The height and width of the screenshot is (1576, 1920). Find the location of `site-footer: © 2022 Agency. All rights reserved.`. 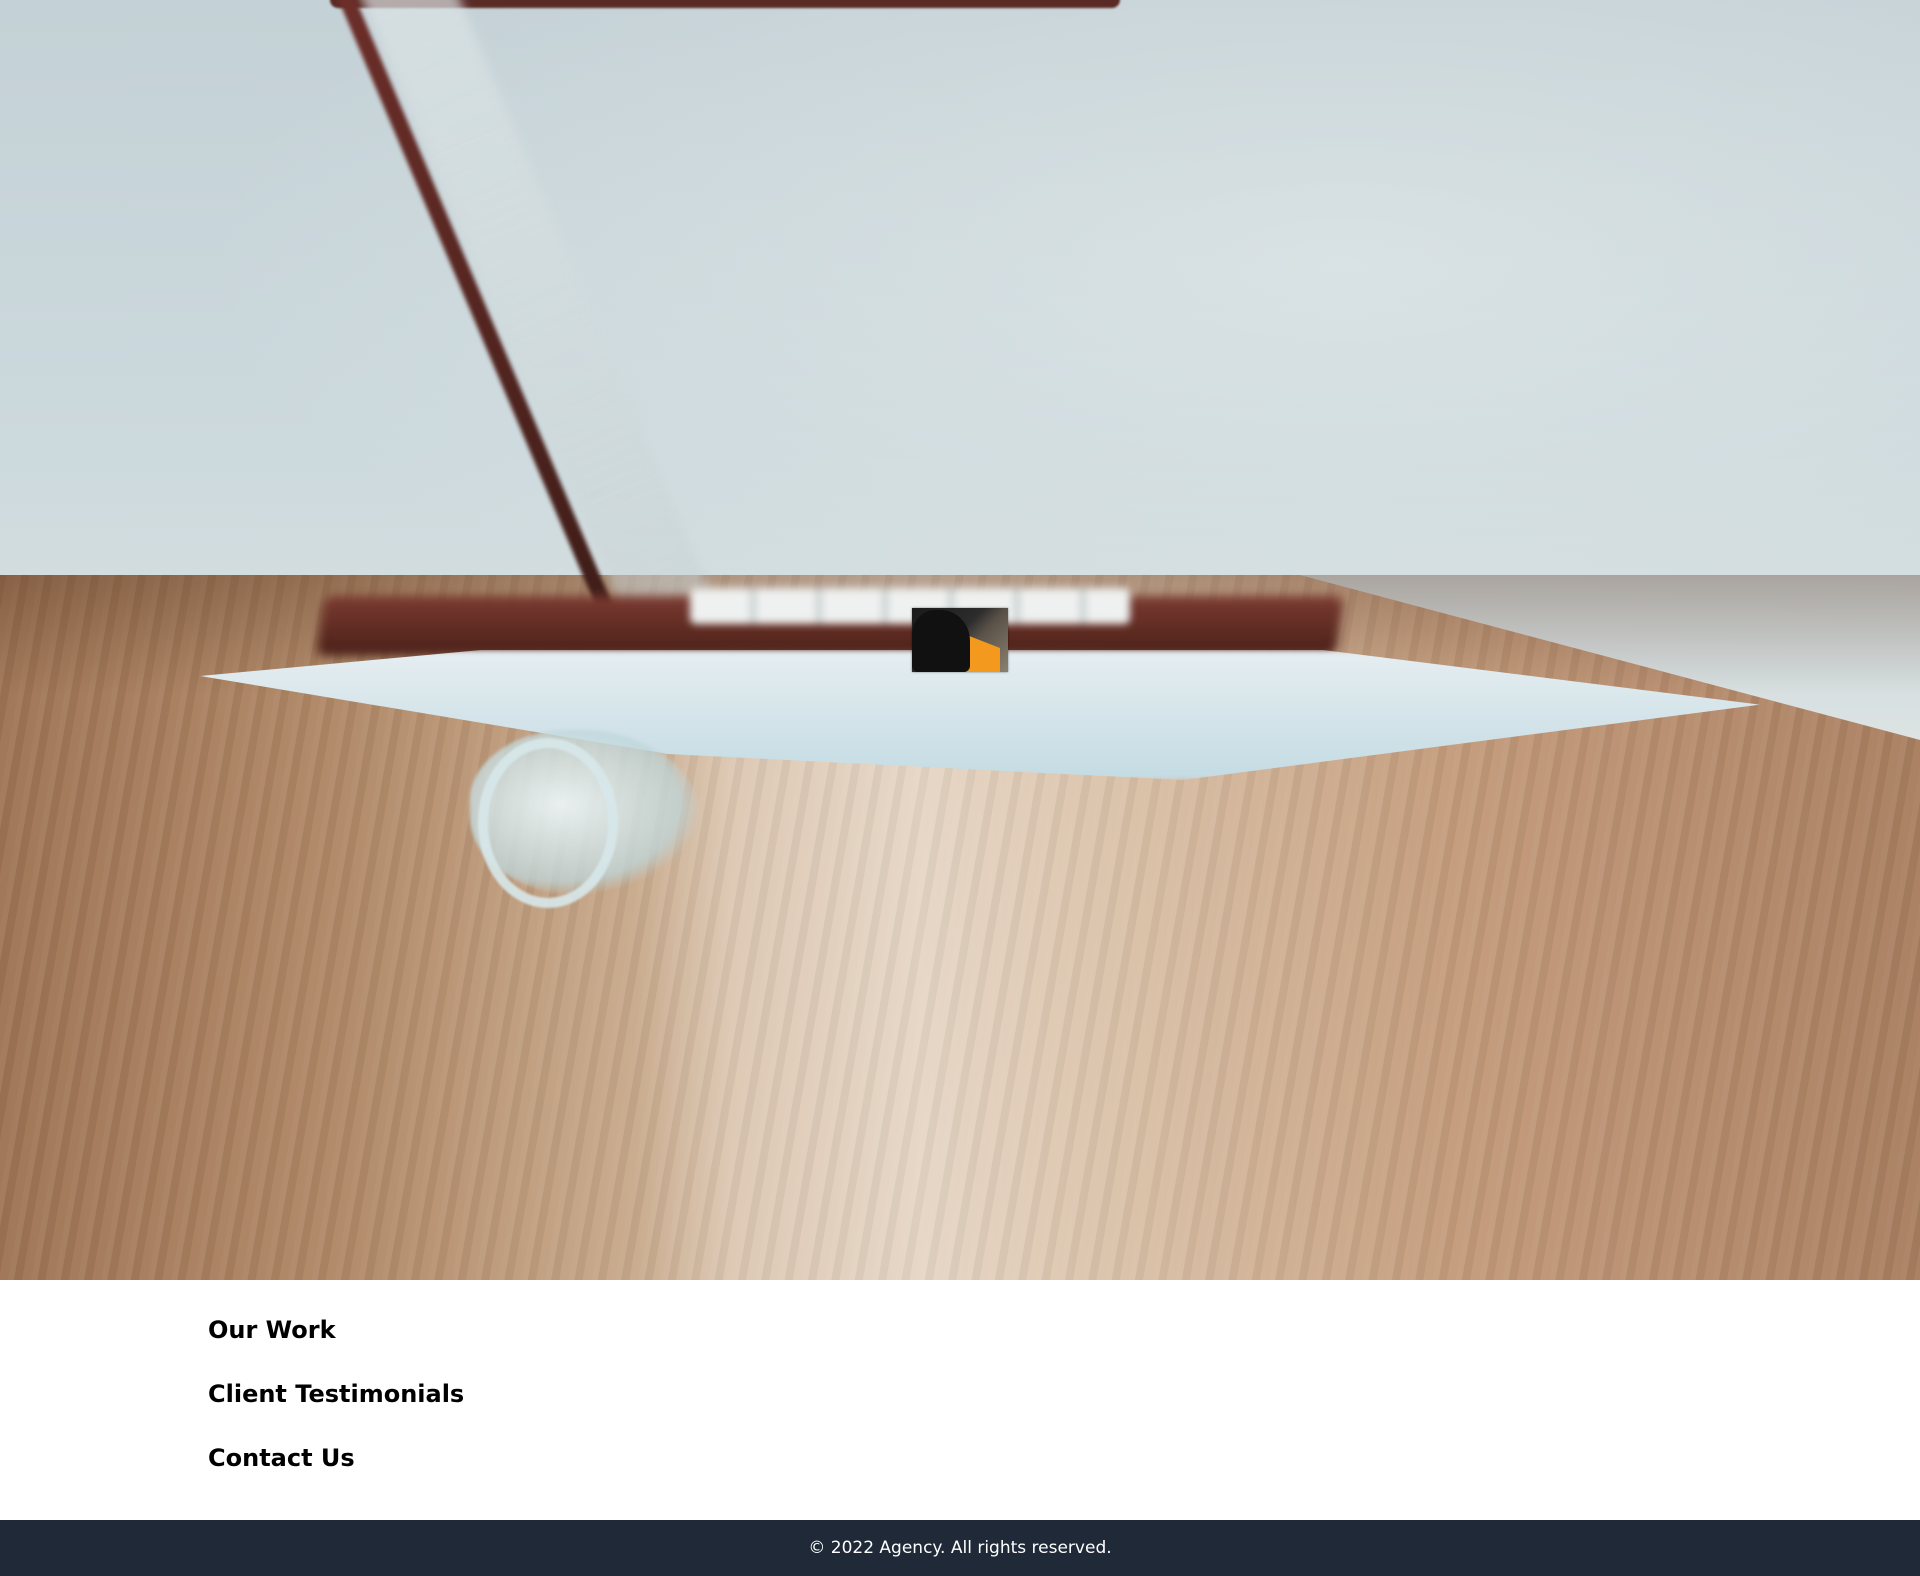

site-footer: © 2022 Agency. All rights reserved. is located at coordinates (960, 1548).